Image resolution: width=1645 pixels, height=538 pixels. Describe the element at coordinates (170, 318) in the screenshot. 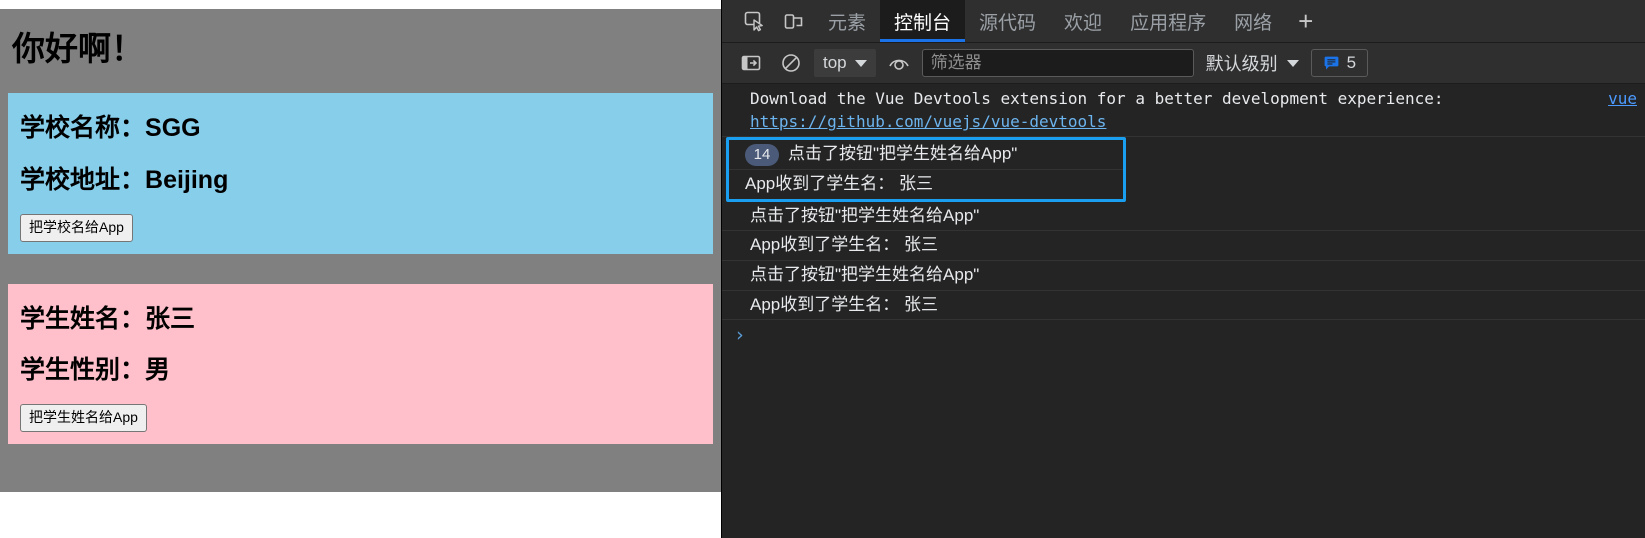

I see `student-name-value: 张三` at that location.